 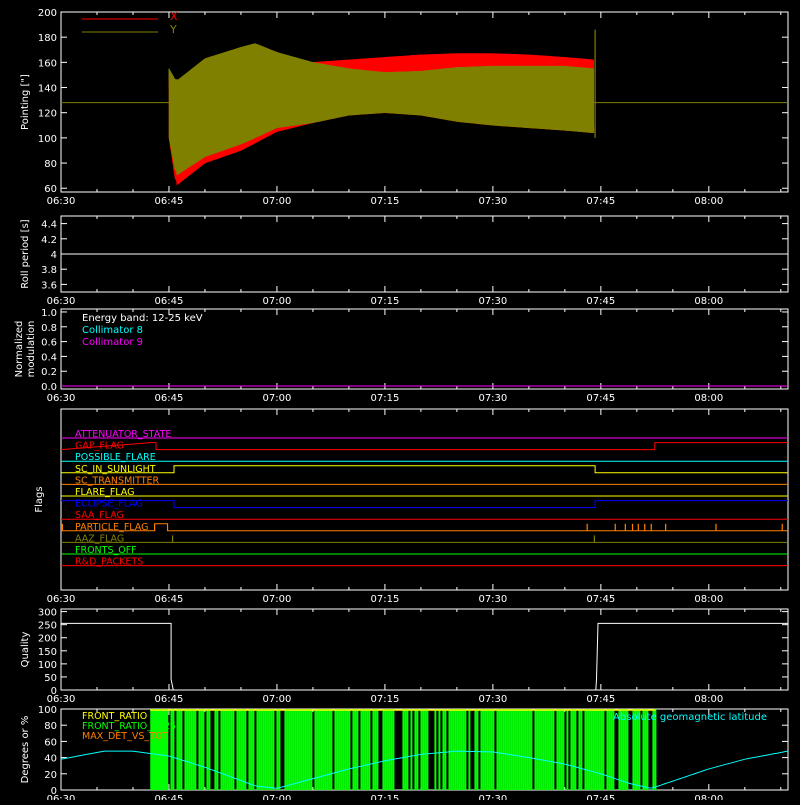 What do you see at coordinates (49, 313) in the screenshot?
I see `modulation-ytick-label: 1.0` at bounding box center [49, 313].